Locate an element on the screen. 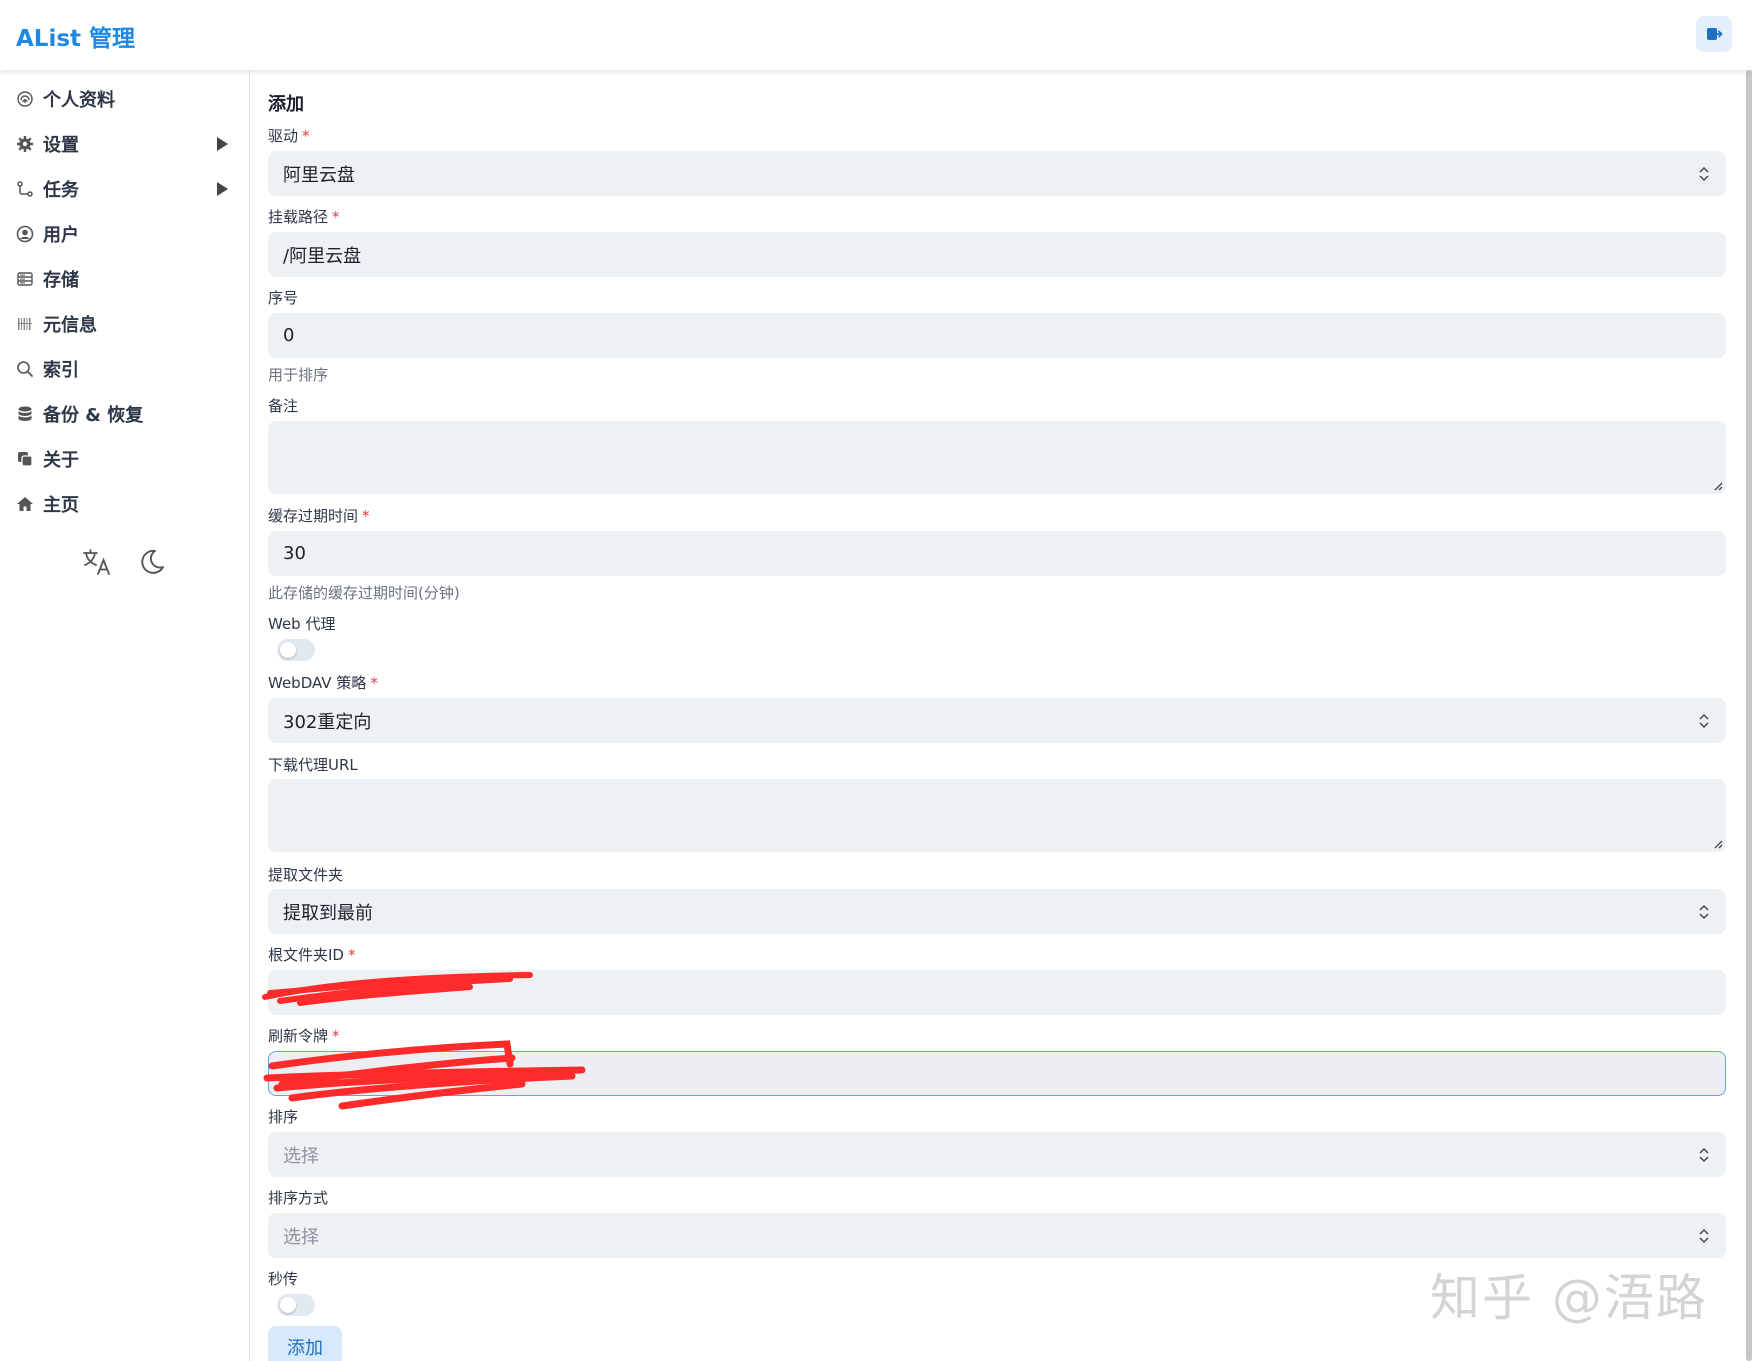 This screenshot has width=1752, height=1361. refresh-token-label: 刷新令牌 * is located at coordinates (304, 1036).